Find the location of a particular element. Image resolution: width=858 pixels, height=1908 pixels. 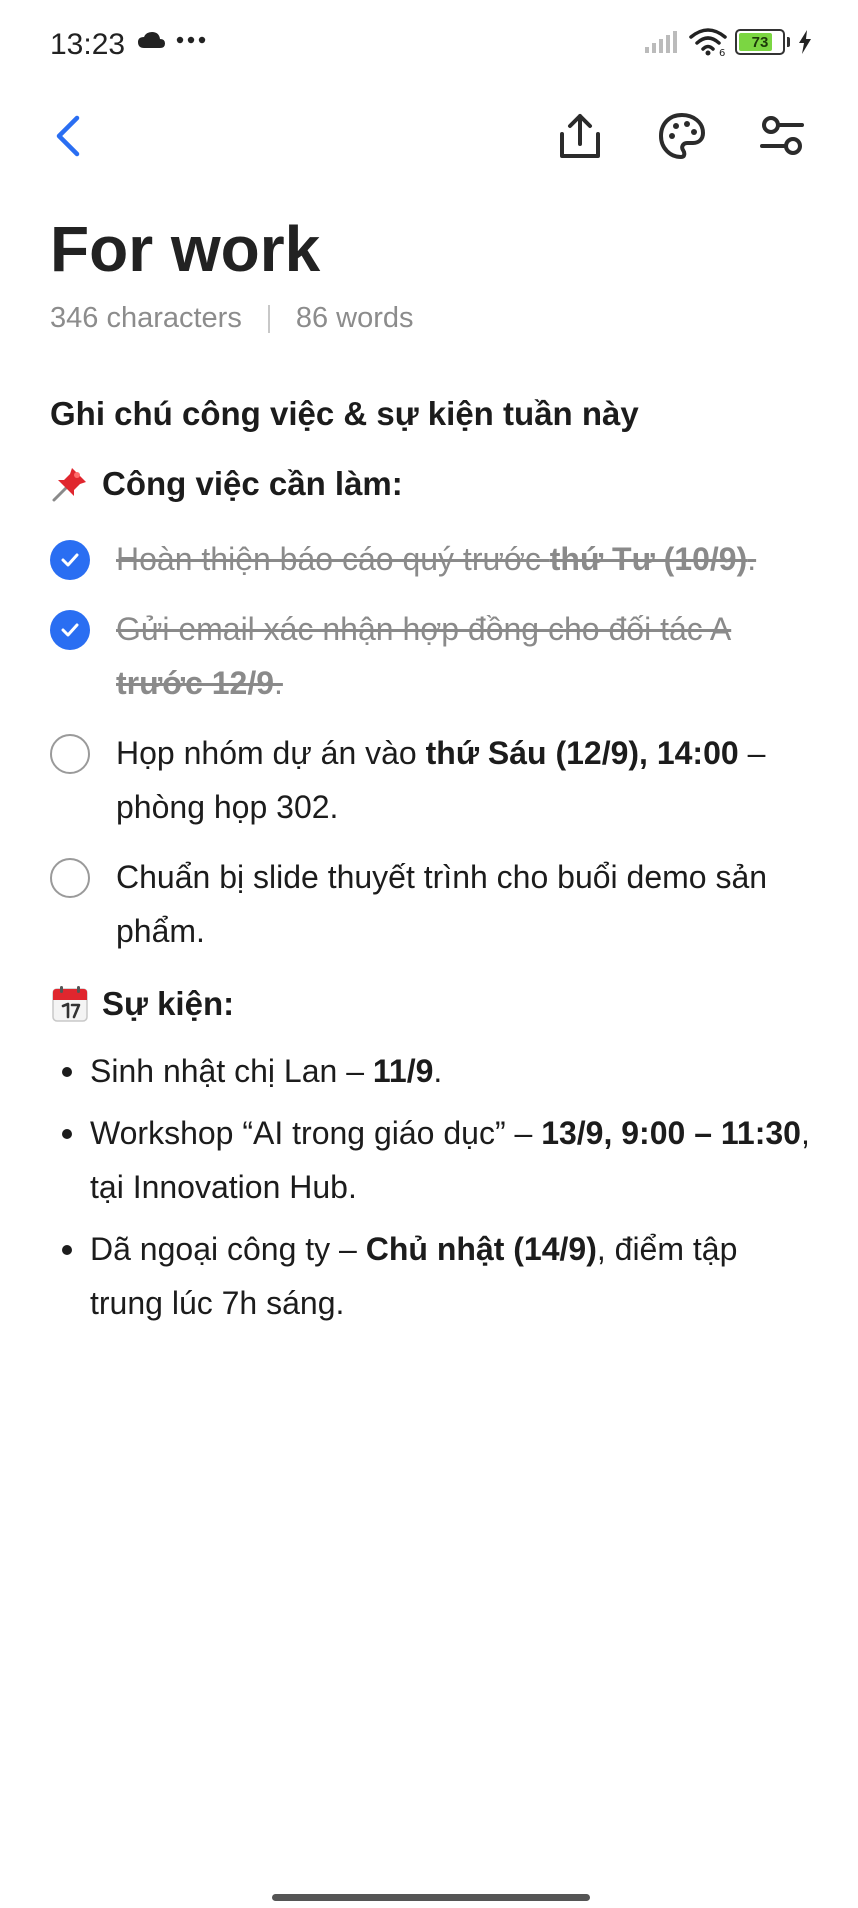

event-text-bold: 13/9, 9:00 – 11:30 is located at coordinates (671, 1133).